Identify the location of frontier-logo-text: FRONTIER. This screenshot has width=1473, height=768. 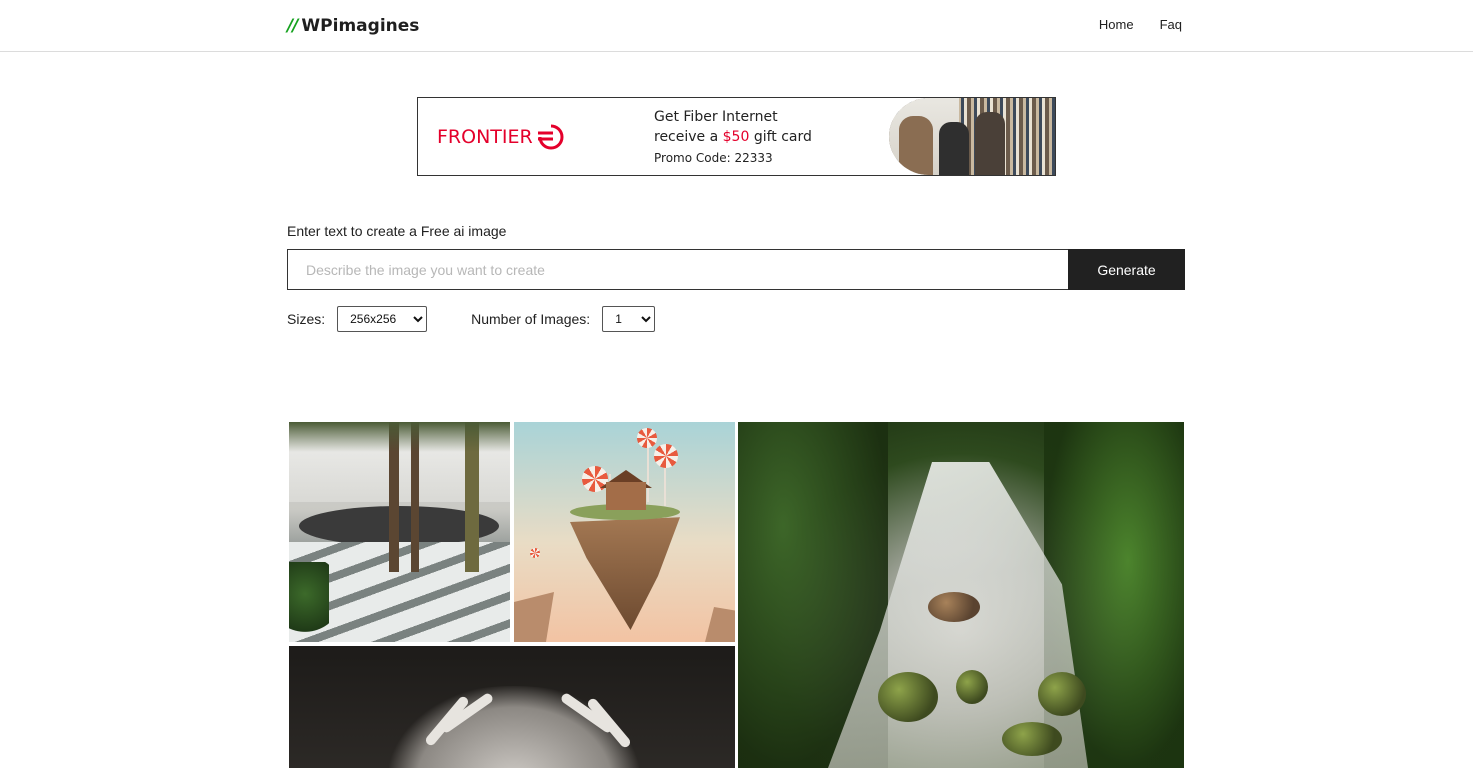
(485, 137).